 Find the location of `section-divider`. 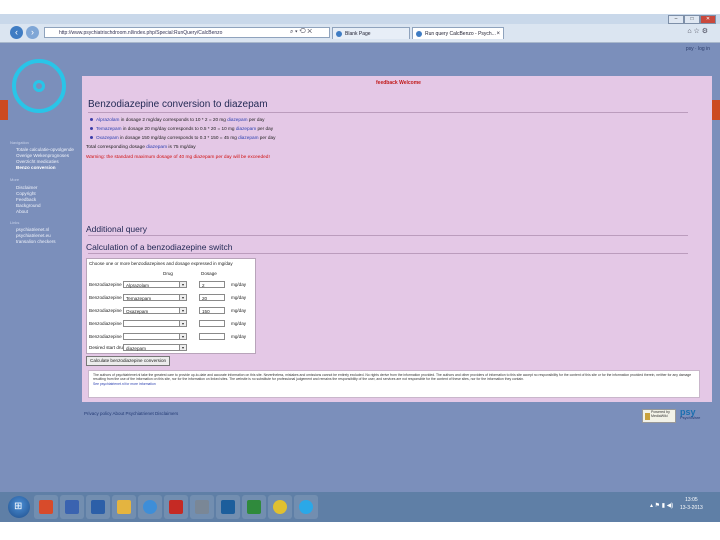

section-divider is located at coordinates (388, 253).